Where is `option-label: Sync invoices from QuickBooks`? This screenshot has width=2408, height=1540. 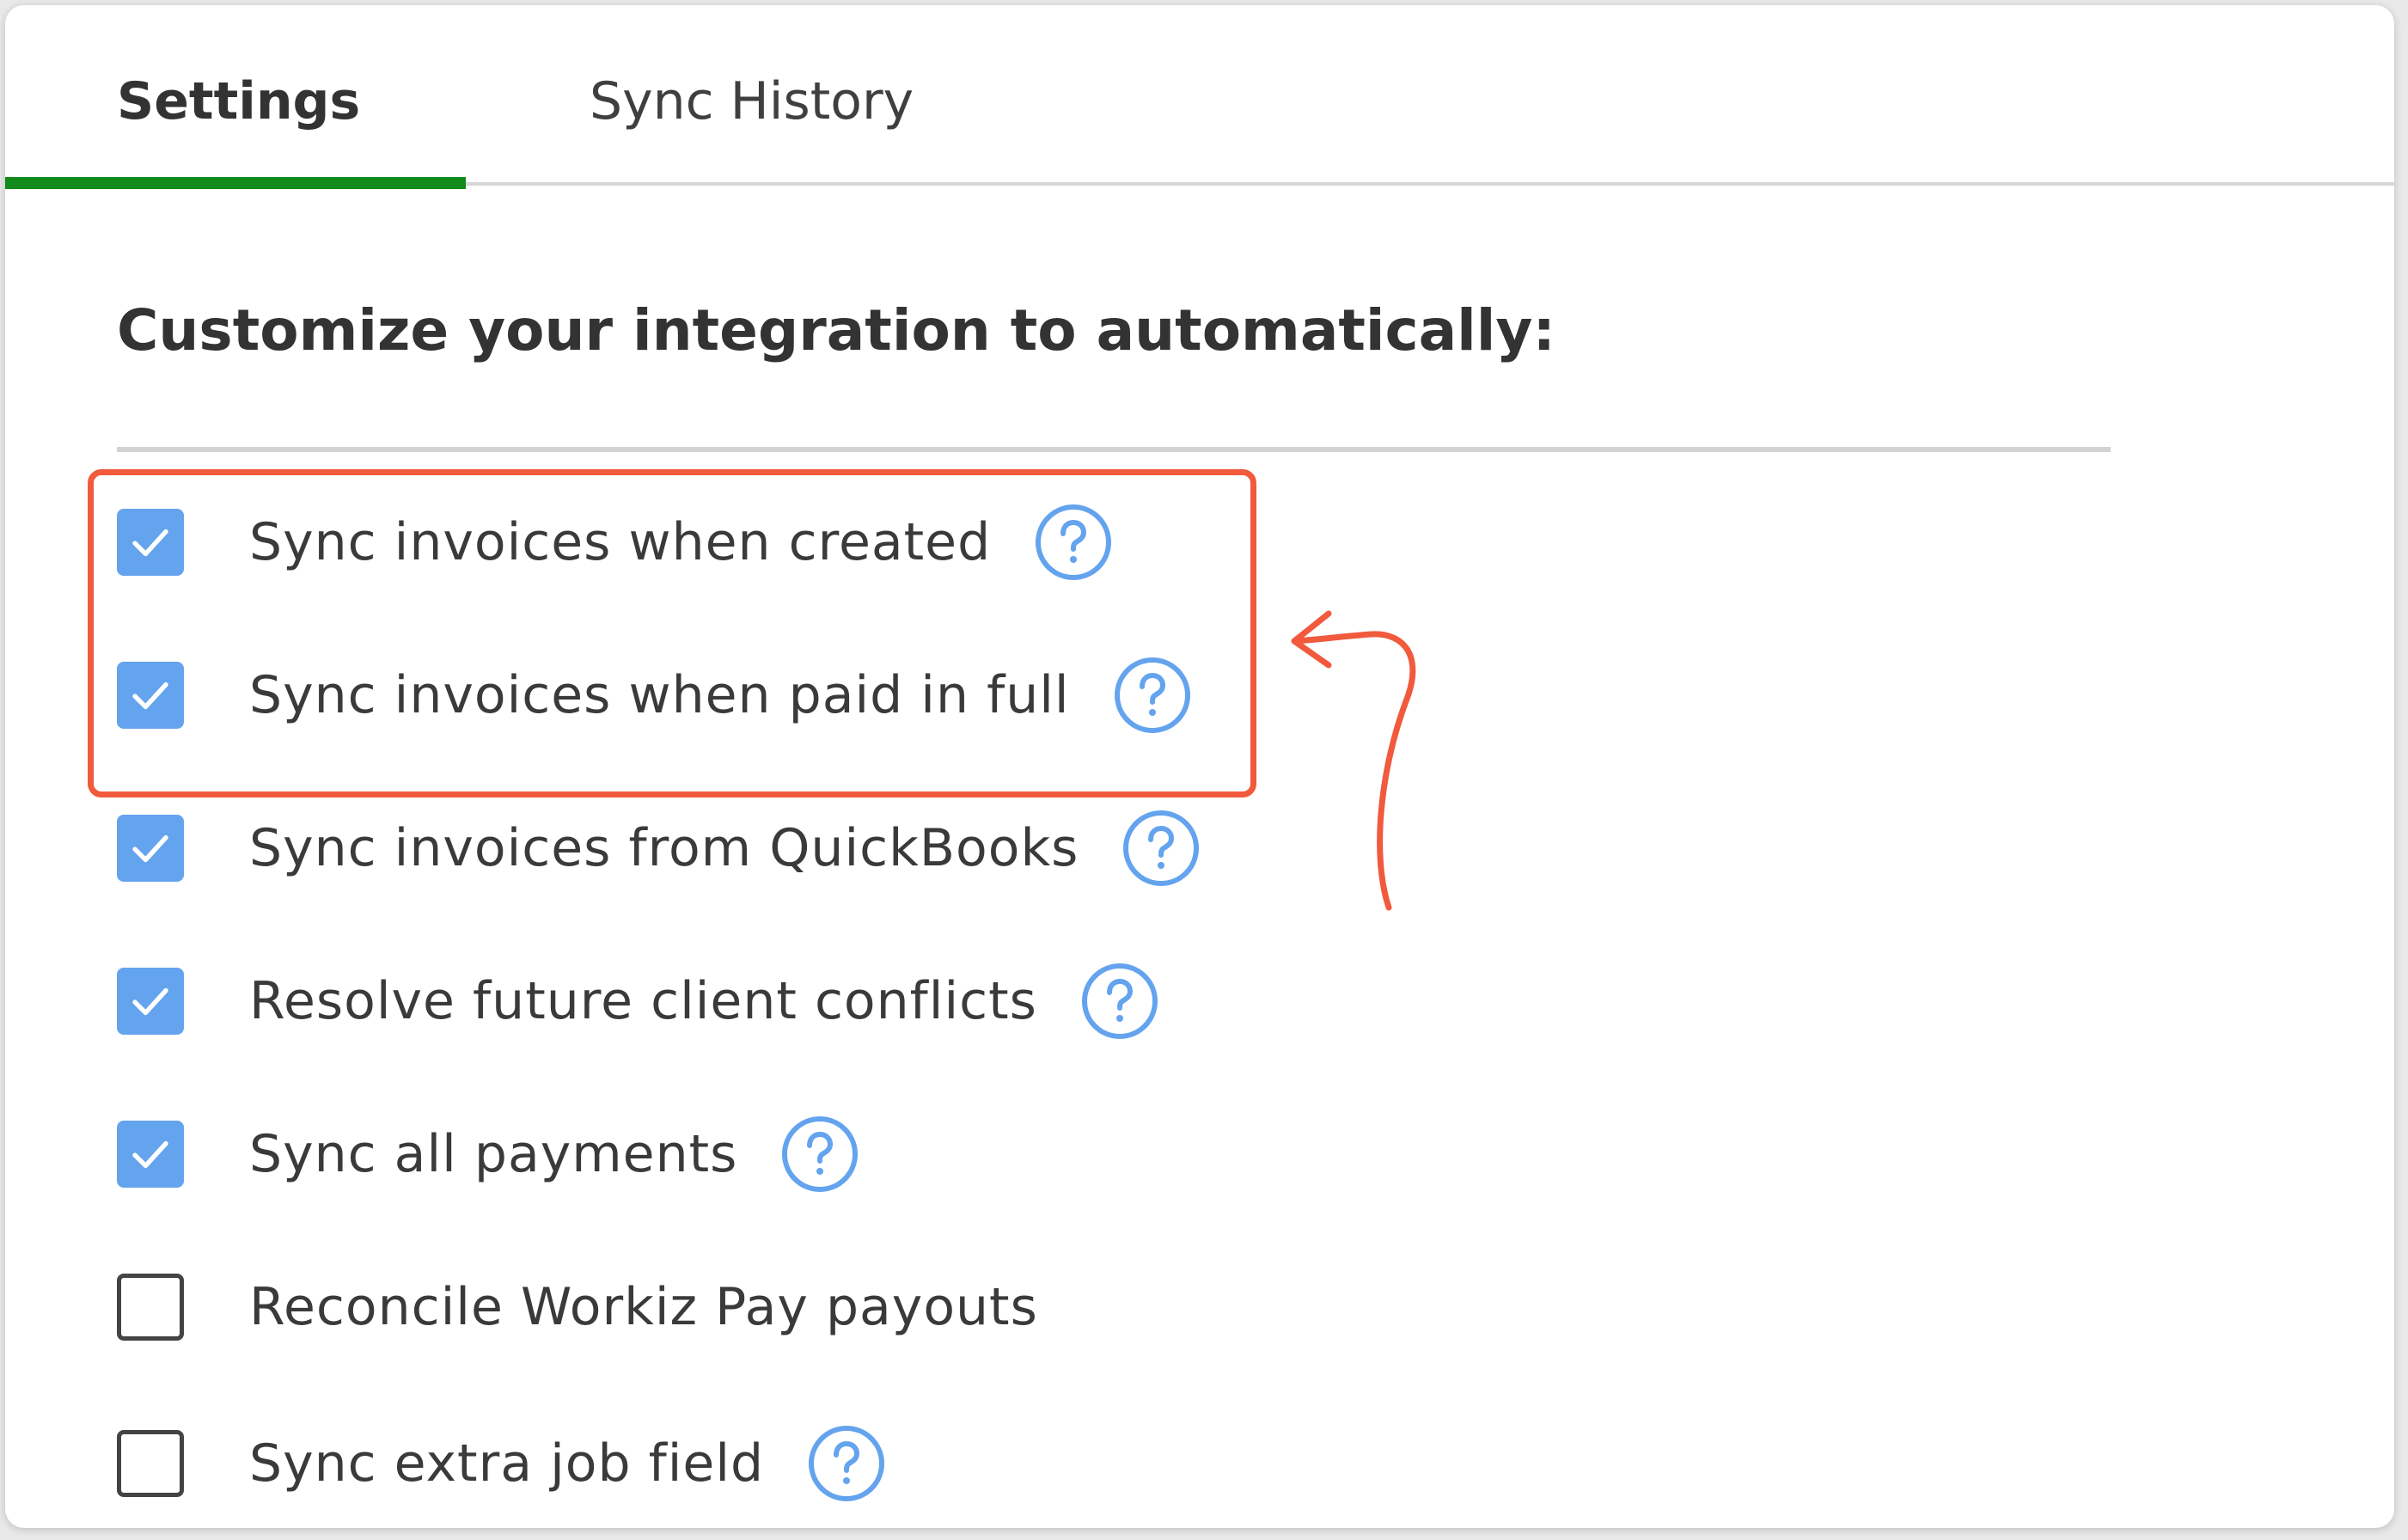 option-label: Sync invoices from QuickBooks is located at coordinates (664, 848).